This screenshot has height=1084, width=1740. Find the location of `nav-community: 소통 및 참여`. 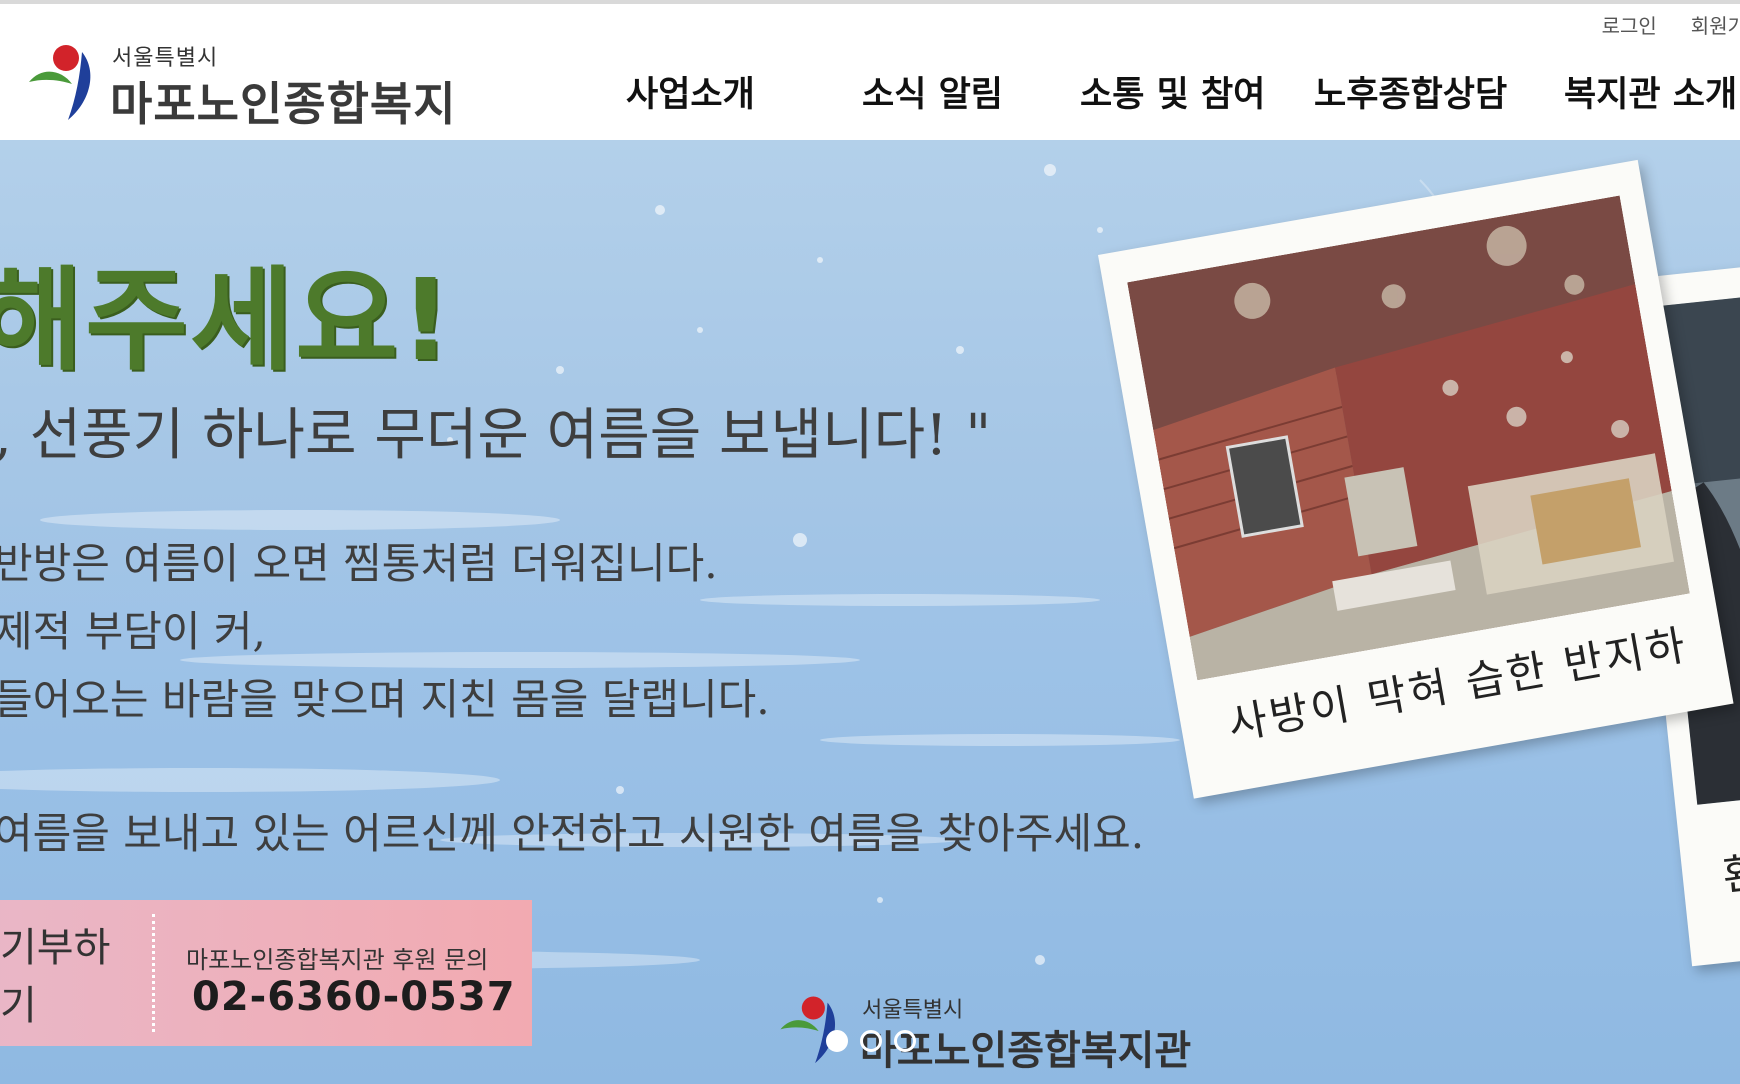

nav-community: 소통 및 참여 is located at coordinates (1172, 91).